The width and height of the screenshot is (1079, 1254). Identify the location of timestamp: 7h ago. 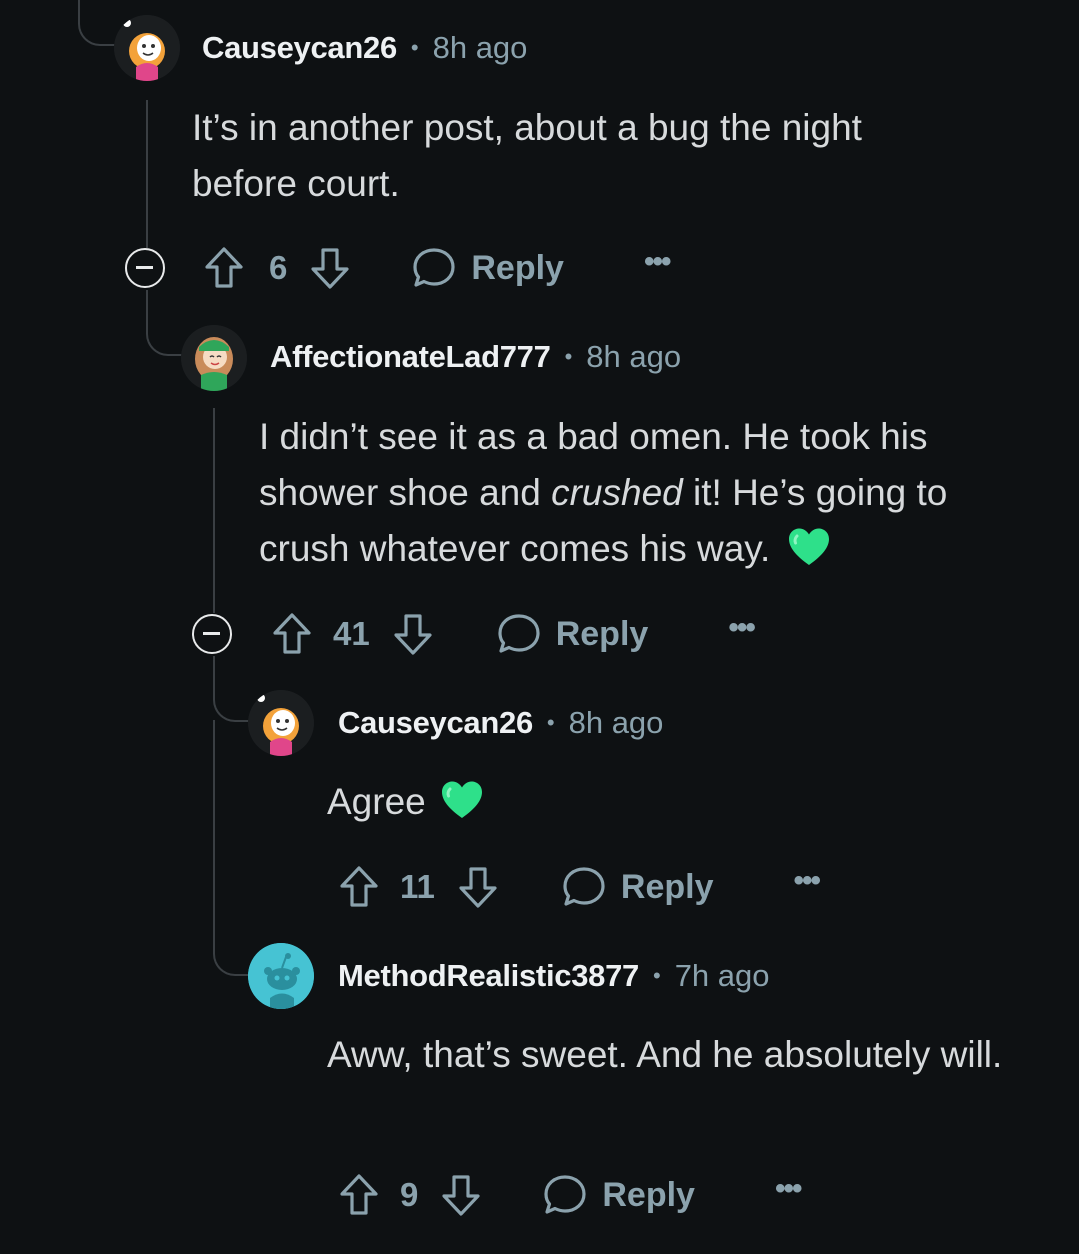
(722, 975).